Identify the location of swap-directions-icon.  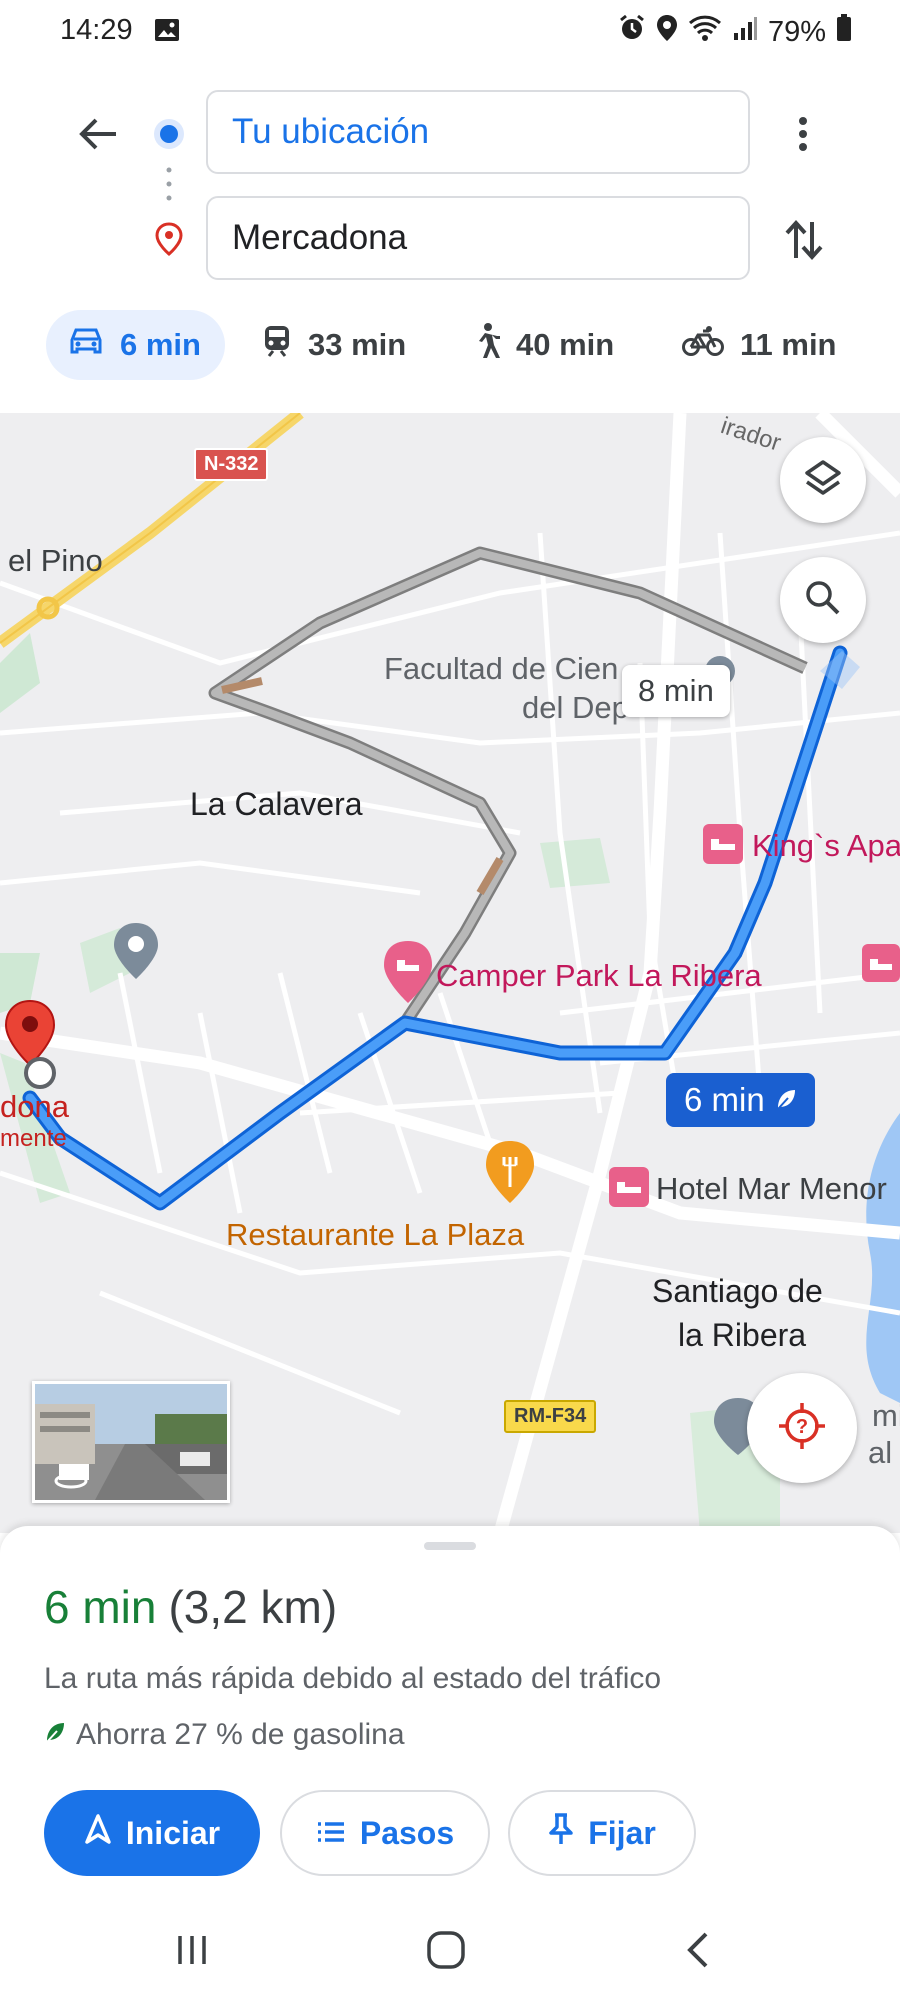
(804, 240).